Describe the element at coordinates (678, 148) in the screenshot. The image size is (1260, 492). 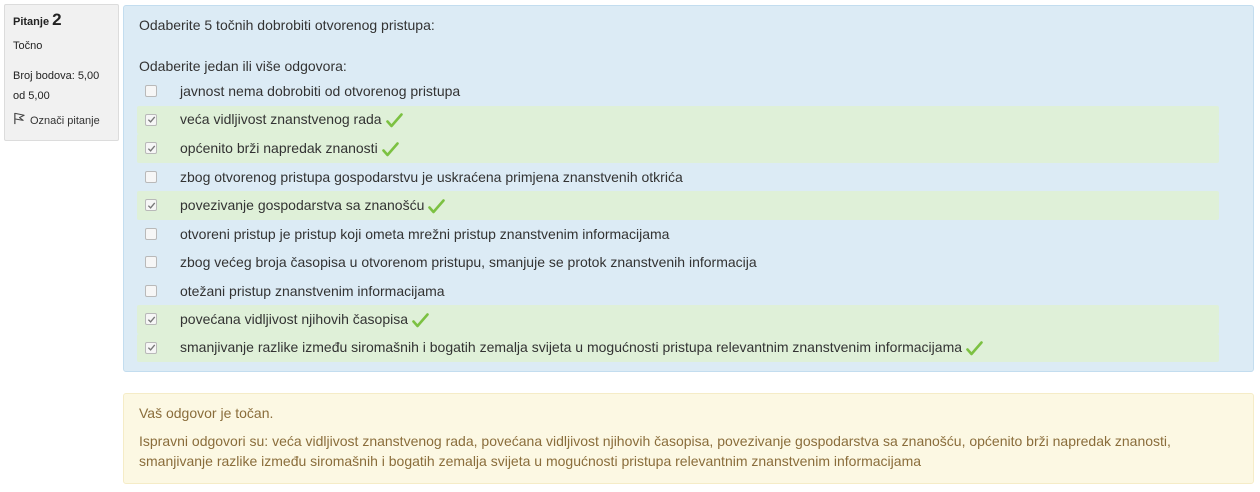
I see `answer-option: općenito brži napredak znanosti` at that location.